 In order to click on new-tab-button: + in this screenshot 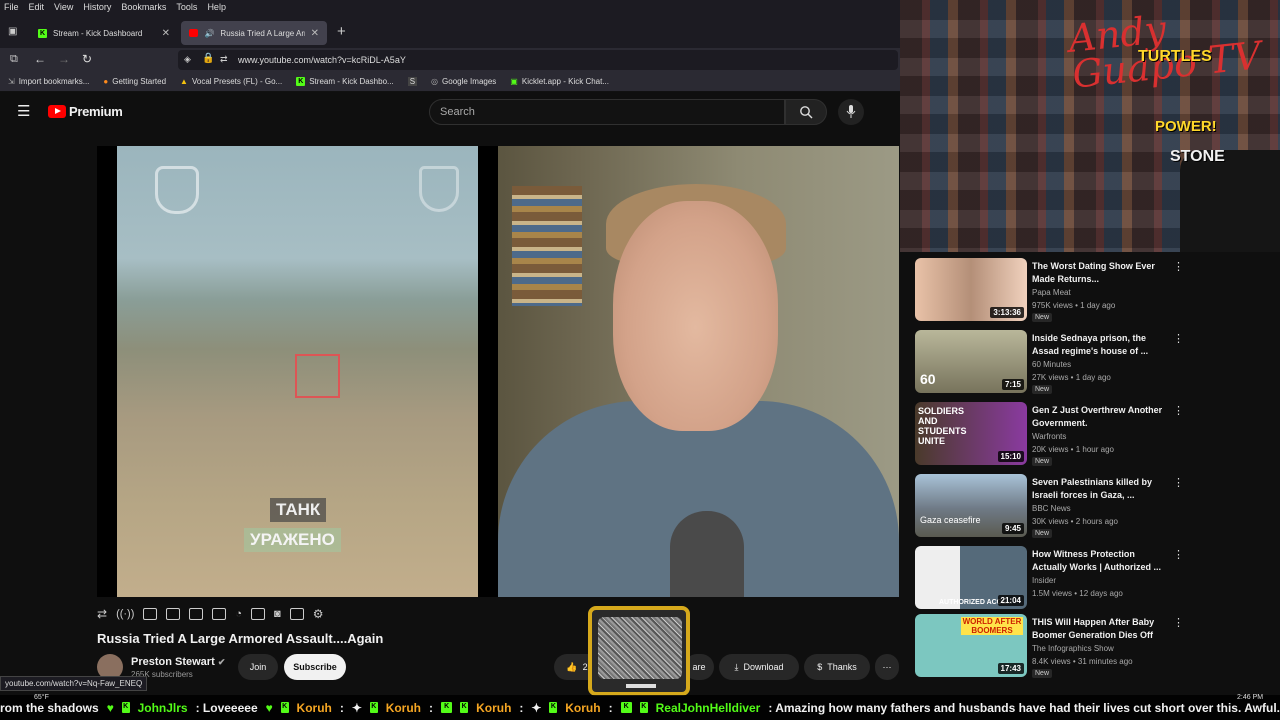, I will do `click(341, 31)`.